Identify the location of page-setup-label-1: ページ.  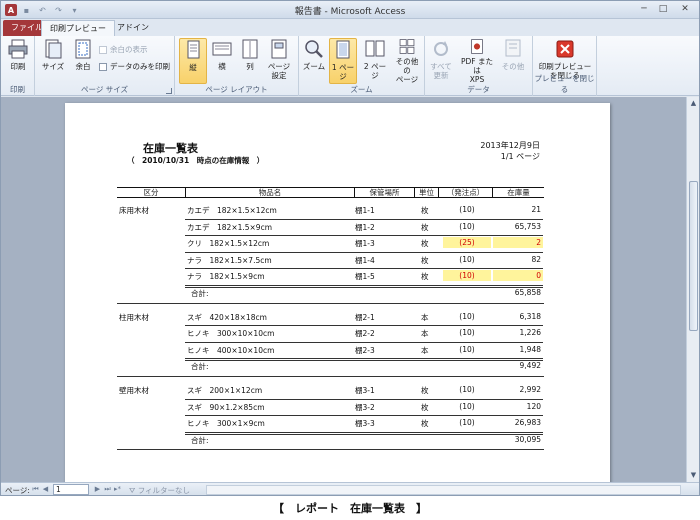
(279, 66).